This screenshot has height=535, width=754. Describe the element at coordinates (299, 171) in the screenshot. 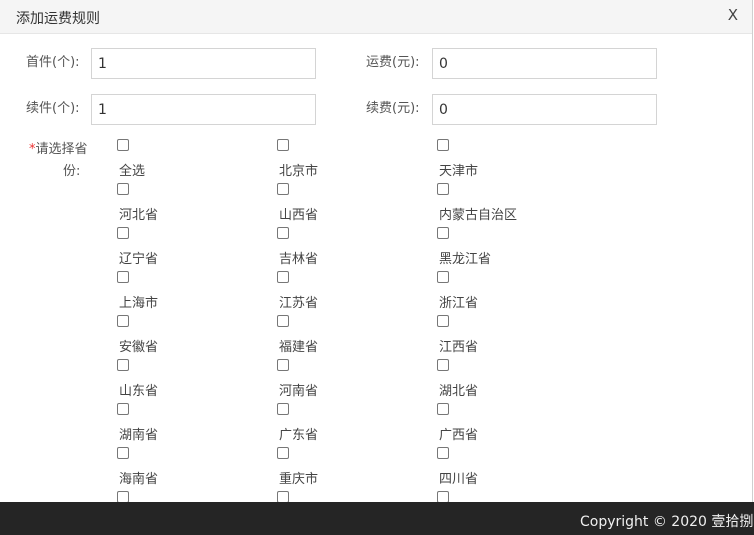

I see `province-label: 北京市` at that location.